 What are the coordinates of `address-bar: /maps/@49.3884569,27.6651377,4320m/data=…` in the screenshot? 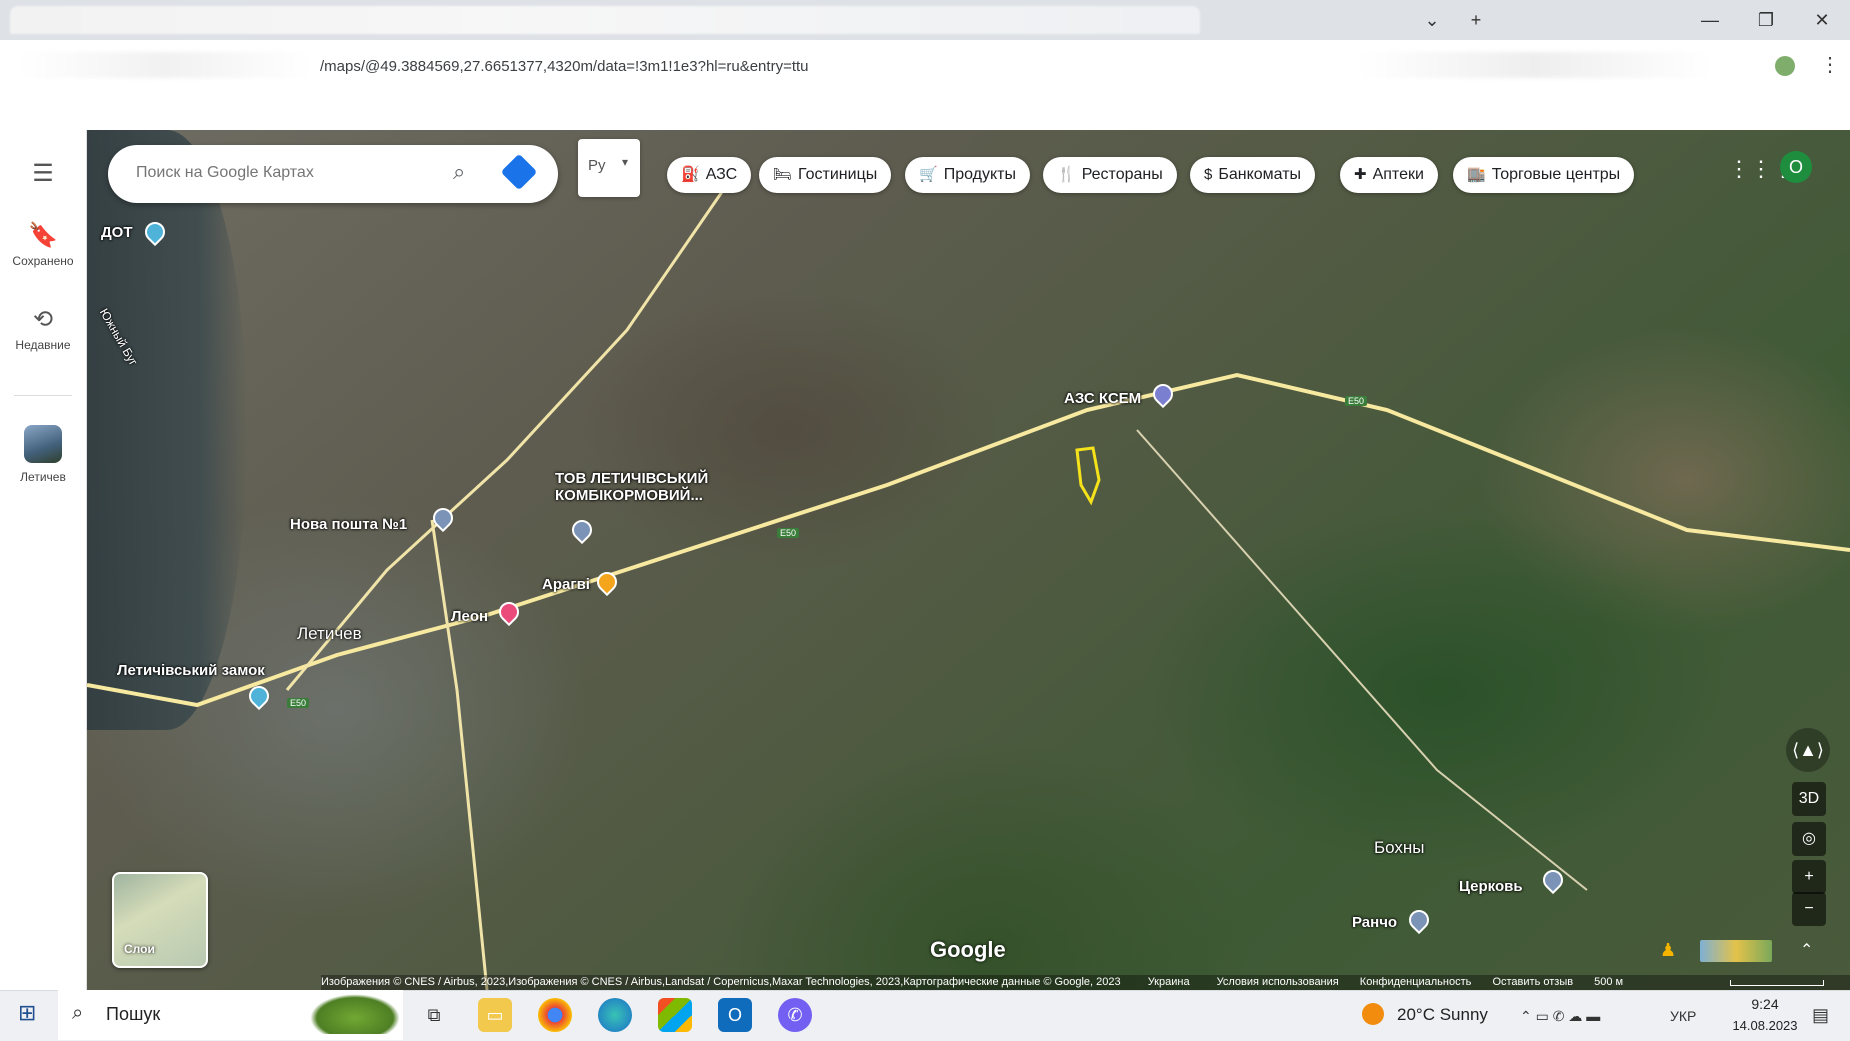 It's located at (564, 66).